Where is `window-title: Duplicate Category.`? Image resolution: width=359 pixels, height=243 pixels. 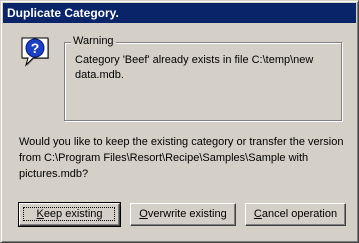 window-title: Duplicate Category. is located at coordinates (63, 13).